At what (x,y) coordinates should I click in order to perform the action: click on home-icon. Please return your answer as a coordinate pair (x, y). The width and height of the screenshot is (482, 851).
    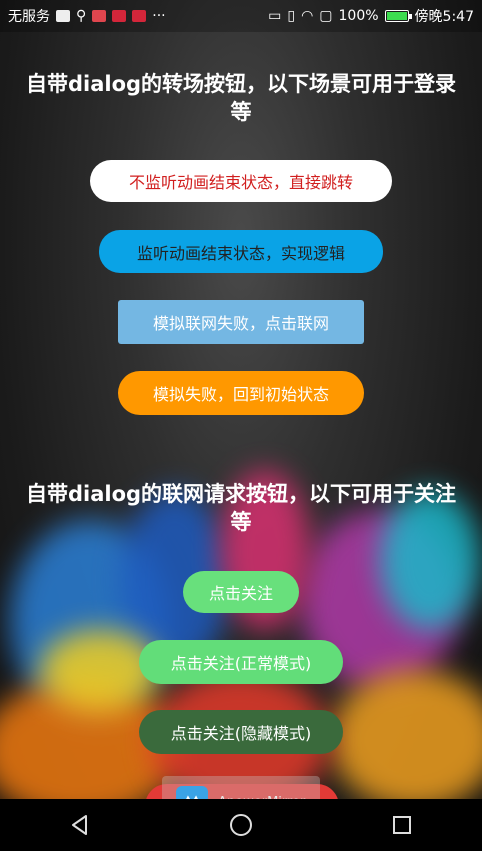
    Looking at the image, I should click on (241, 825).